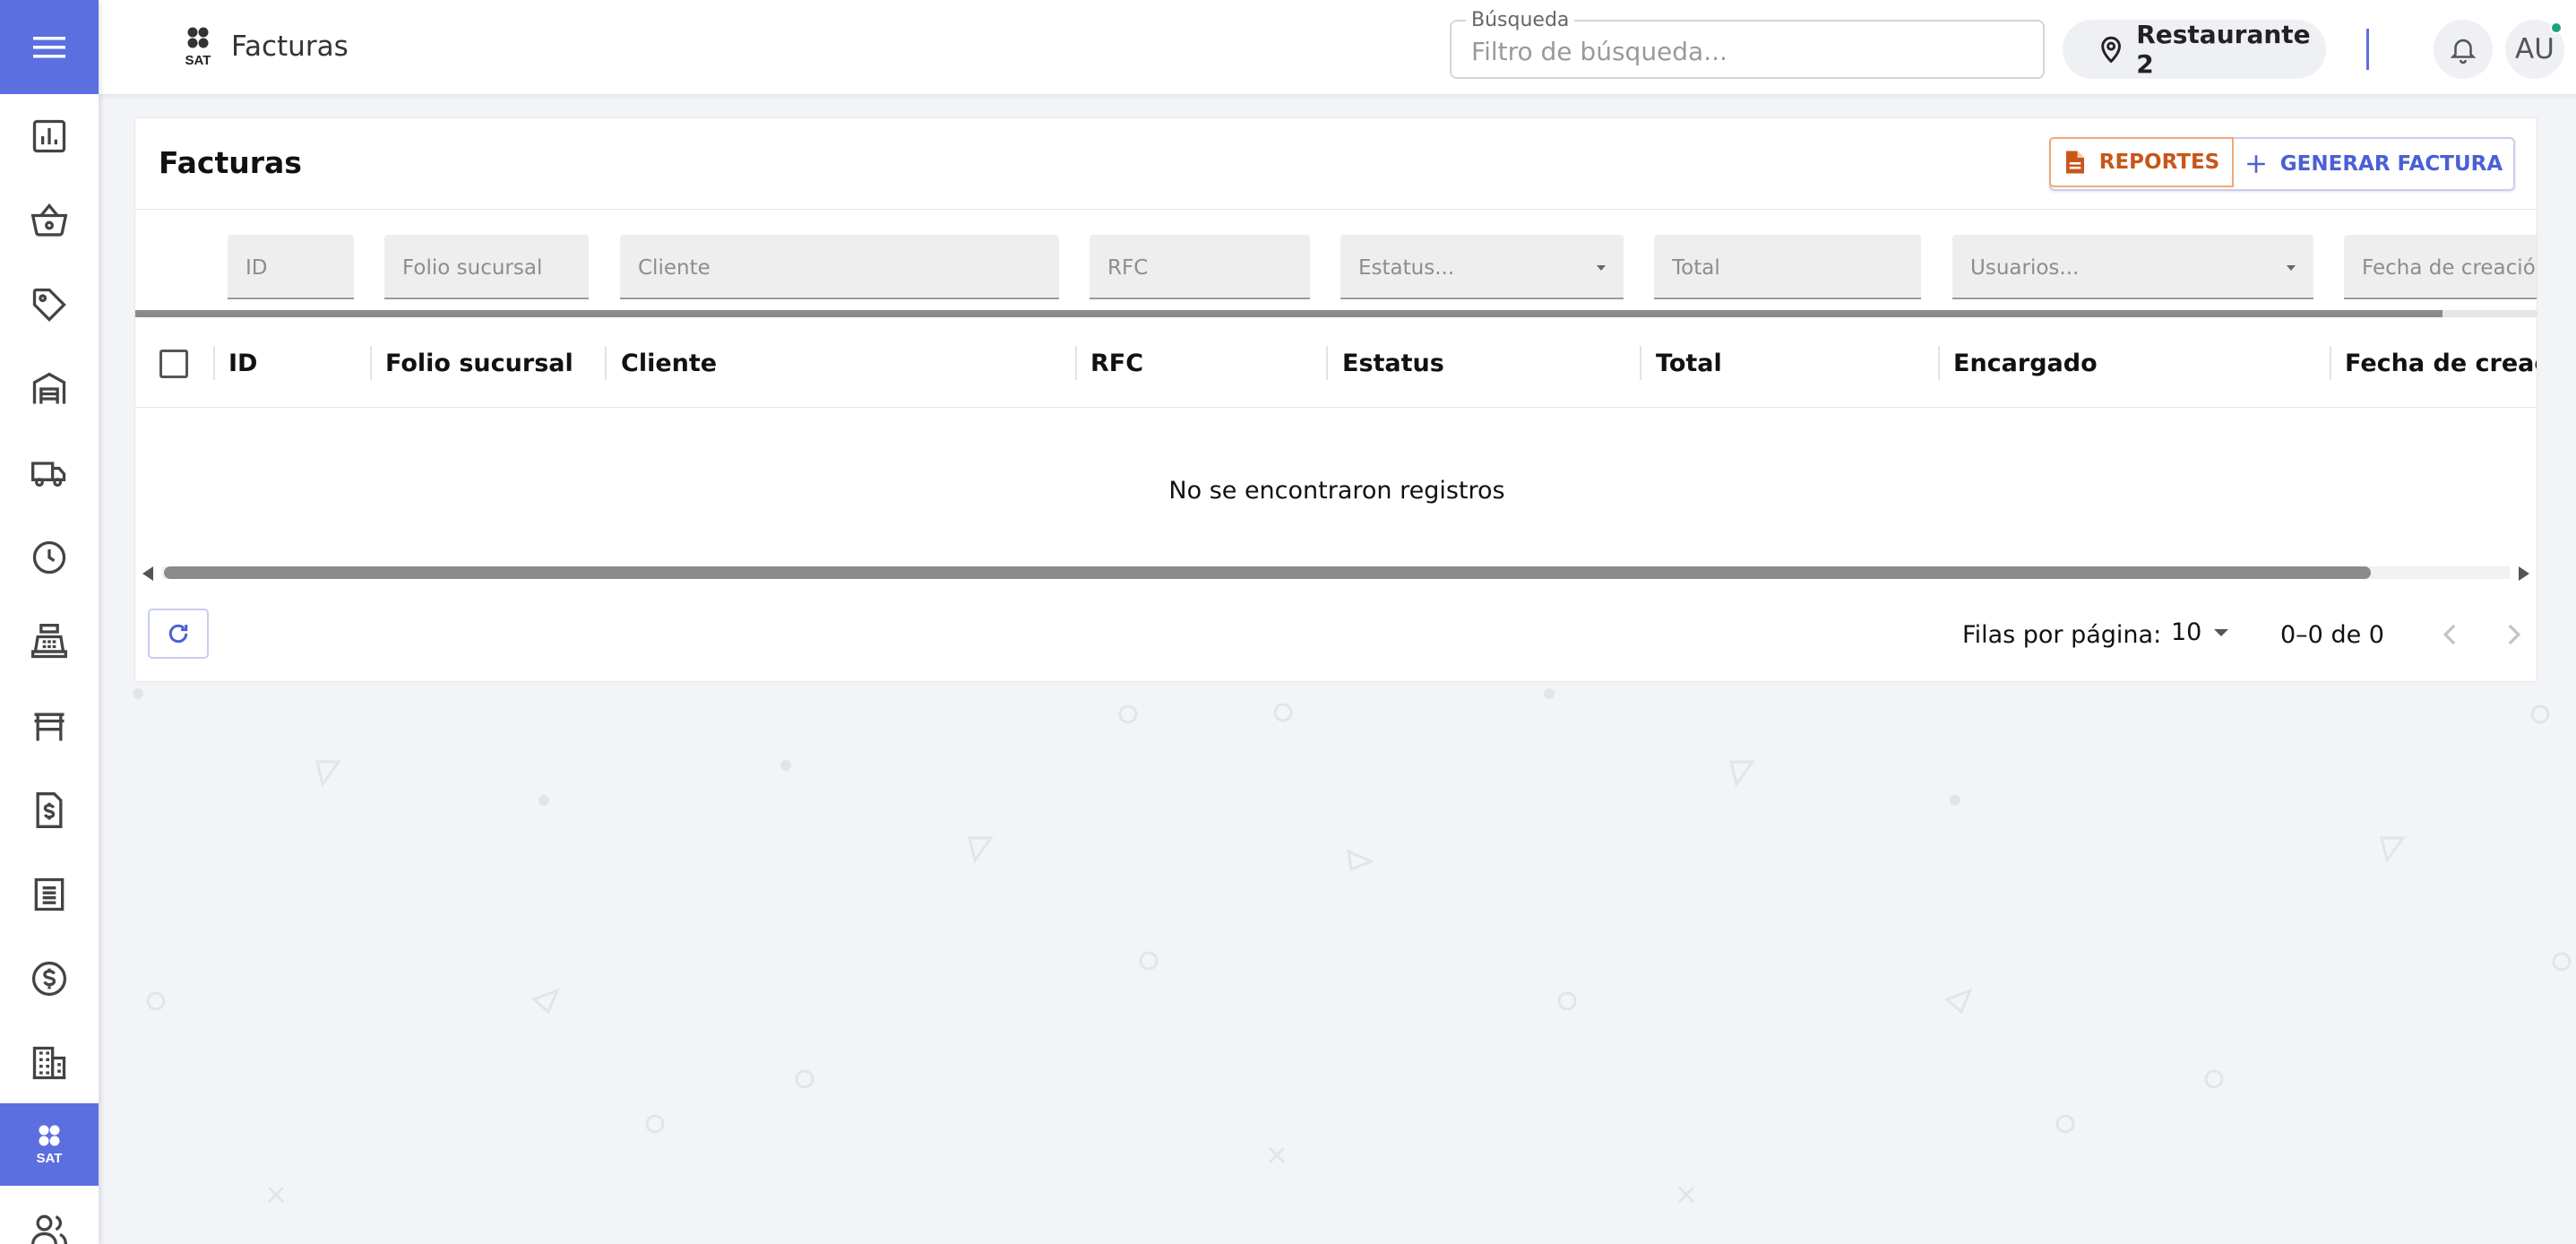 The width and height of the screenshot is (2576, 1244). I want to click on search-label: Búsqueda, so click(1520, 20).